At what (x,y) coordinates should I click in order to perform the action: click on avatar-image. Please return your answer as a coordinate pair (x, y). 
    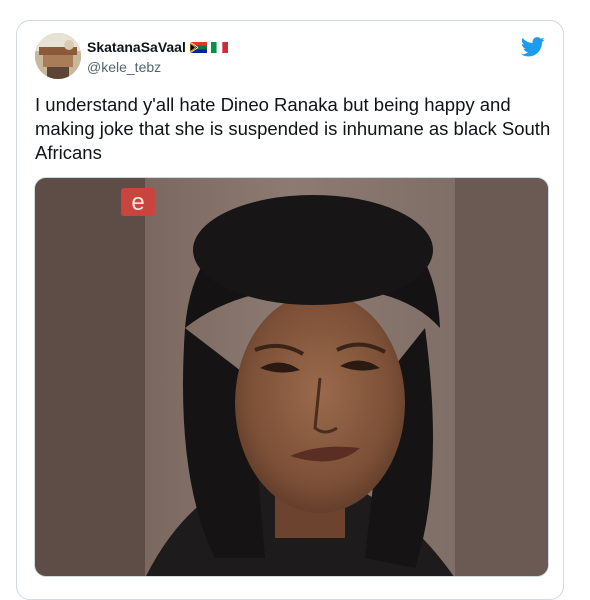
    Looking at the image, I should click on (58, 56).